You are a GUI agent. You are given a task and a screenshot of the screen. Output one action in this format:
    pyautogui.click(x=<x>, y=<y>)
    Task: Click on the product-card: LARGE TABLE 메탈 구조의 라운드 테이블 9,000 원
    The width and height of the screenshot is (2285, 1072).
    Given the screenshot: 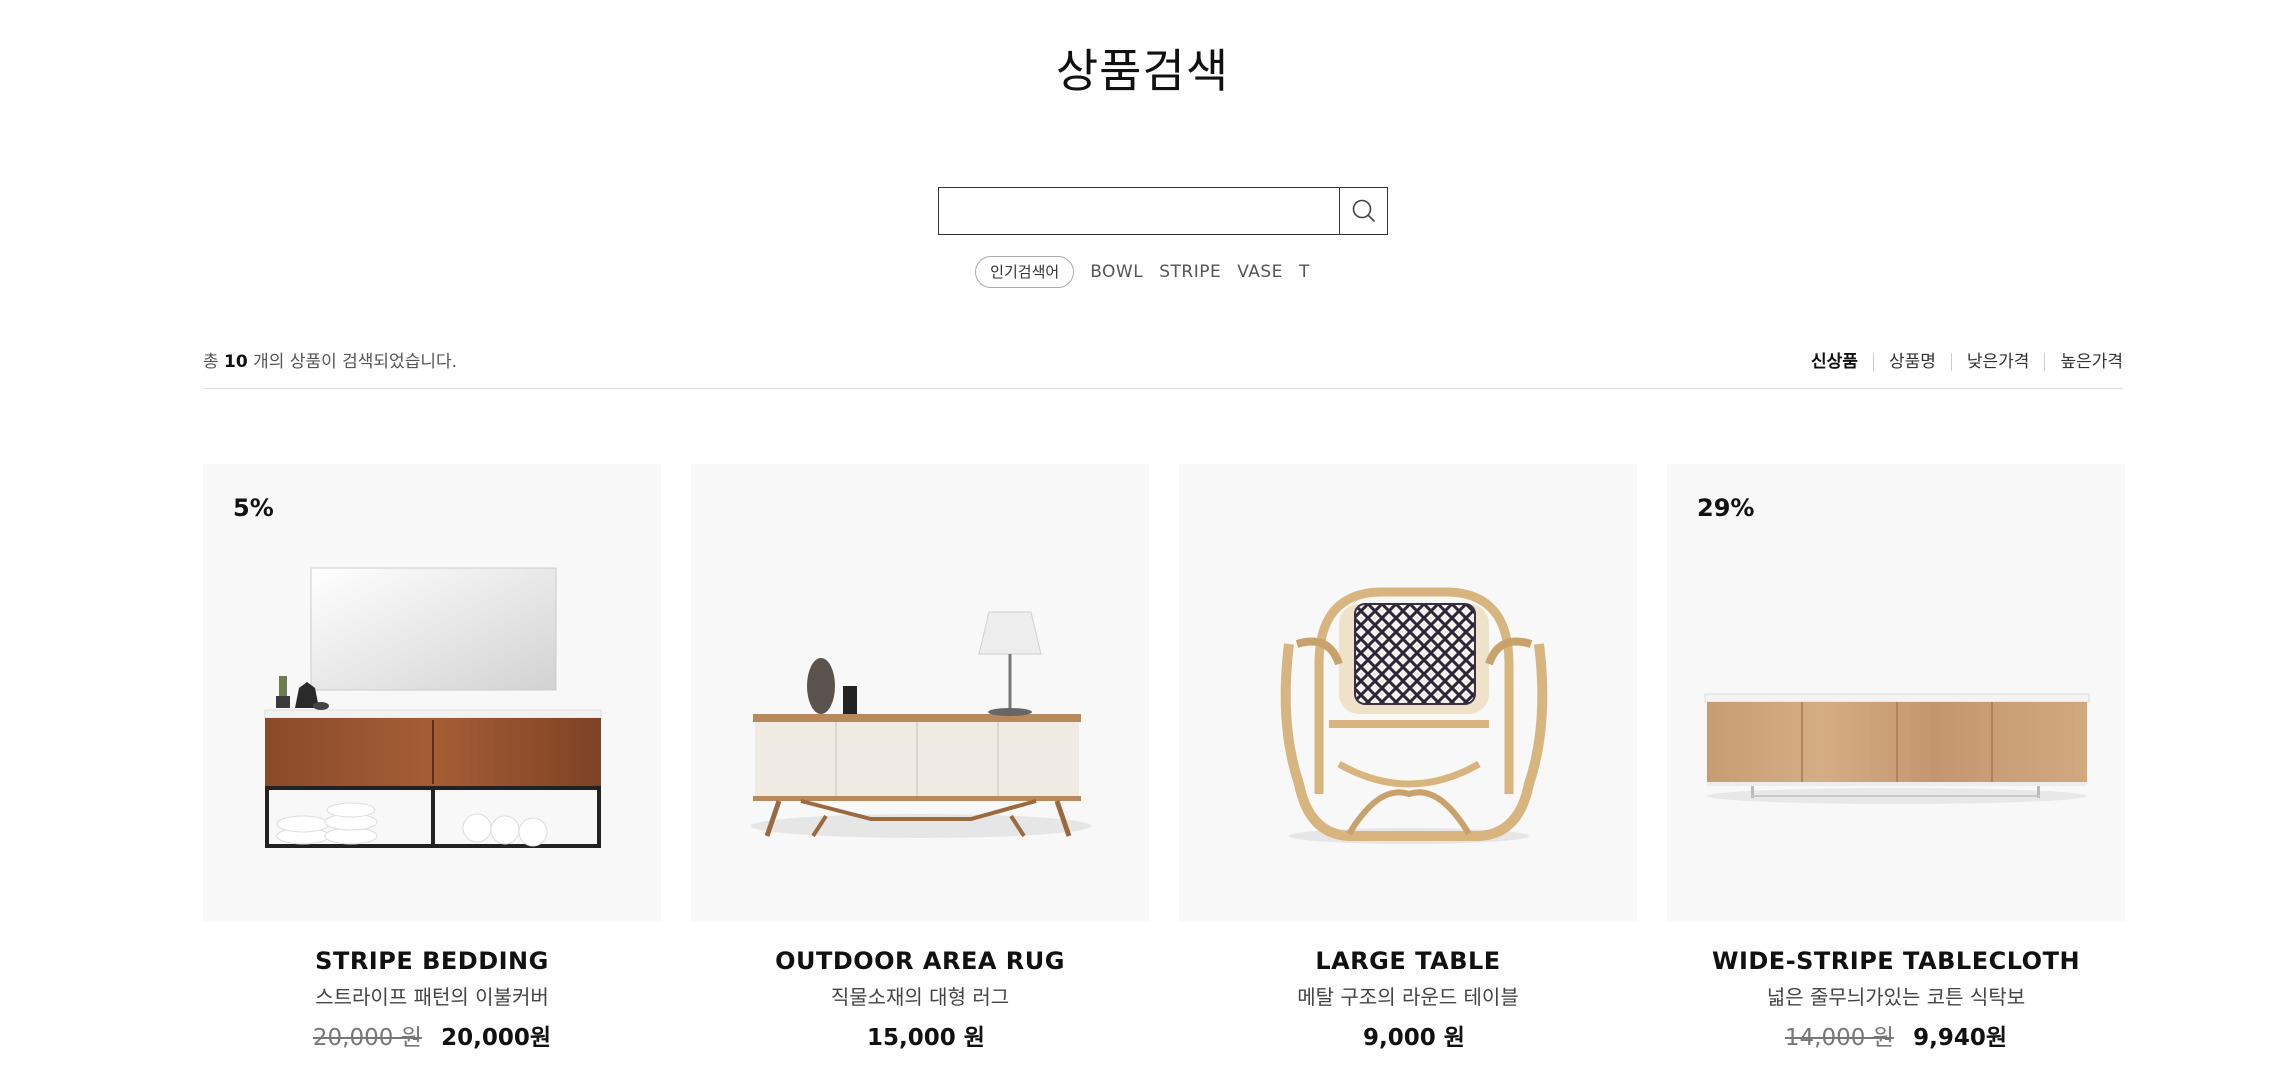 What is the action you would take?
    pyautogui.click(x=1408, y=758)
    